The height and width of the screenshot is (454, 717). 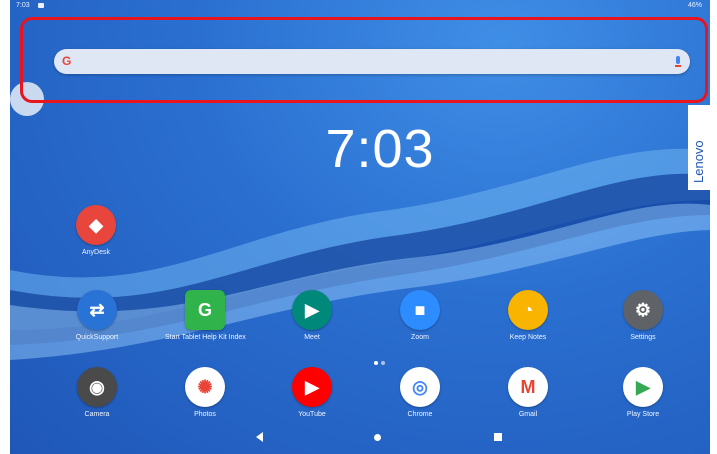 I want to click on meet-icon-glyph: ▶, so click(x=312, y=309).